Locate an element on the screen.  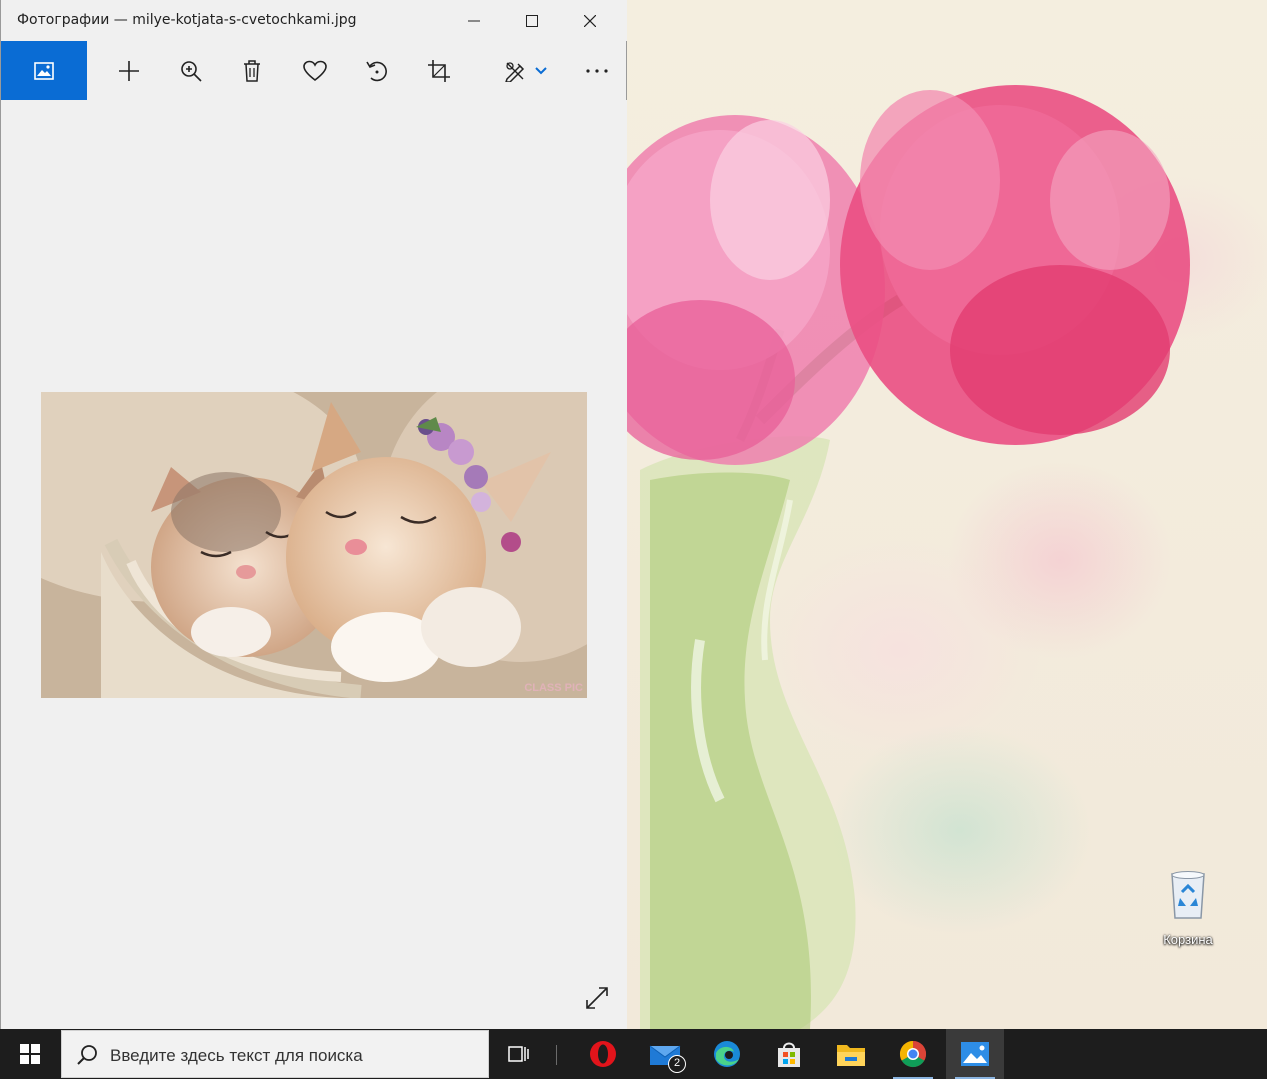
favorite-button is located at coordinates (315, 70).